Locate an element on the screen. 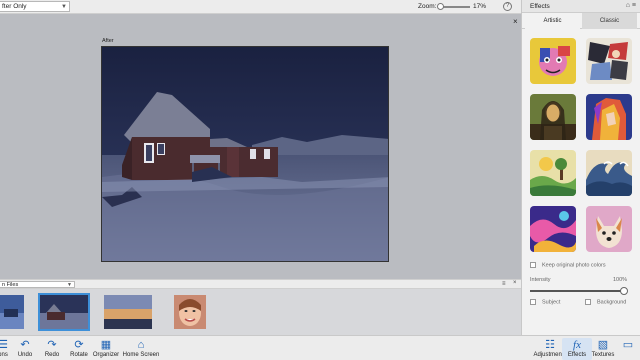 The width and height of the screenshot is (640, 360). bin-menu-icon: ≡ is located at coordinates (504, 284).